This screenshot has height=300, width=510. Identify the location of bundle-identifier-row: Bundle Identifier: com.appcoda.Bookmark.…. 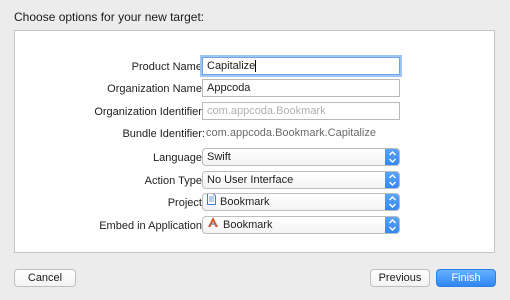
(254, 134).